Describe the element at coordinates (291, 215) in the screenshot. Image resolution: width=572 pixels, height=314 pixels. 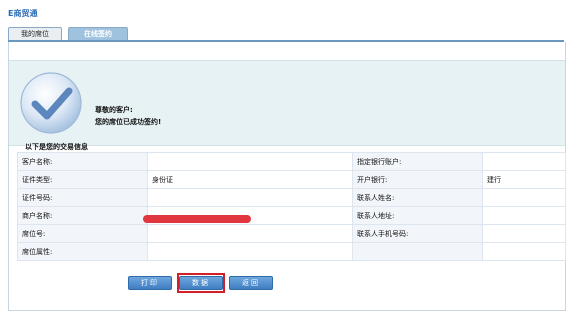
I see `table-row: 商户名称: 联系人地址:` at that location.